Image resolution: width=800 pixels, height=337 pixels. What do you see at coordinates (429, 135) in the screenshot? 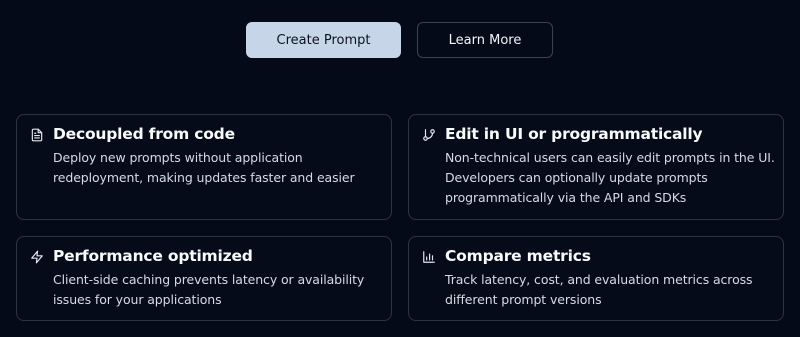
I see `git-branch-icon` at bounding box center [429, 135].